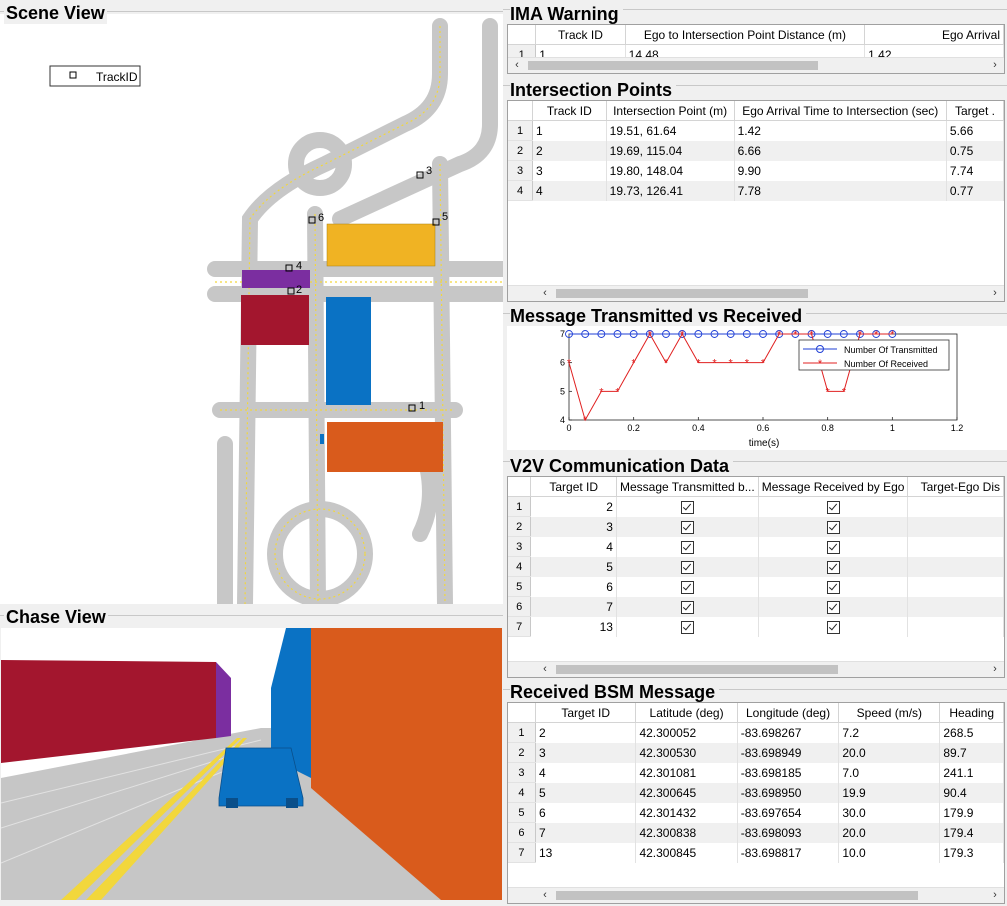 This screenshot has width=1007, height=906. Describe the element at coordinates (429, 171) in the screenshot. I see `track-label-3: 3` at that location.